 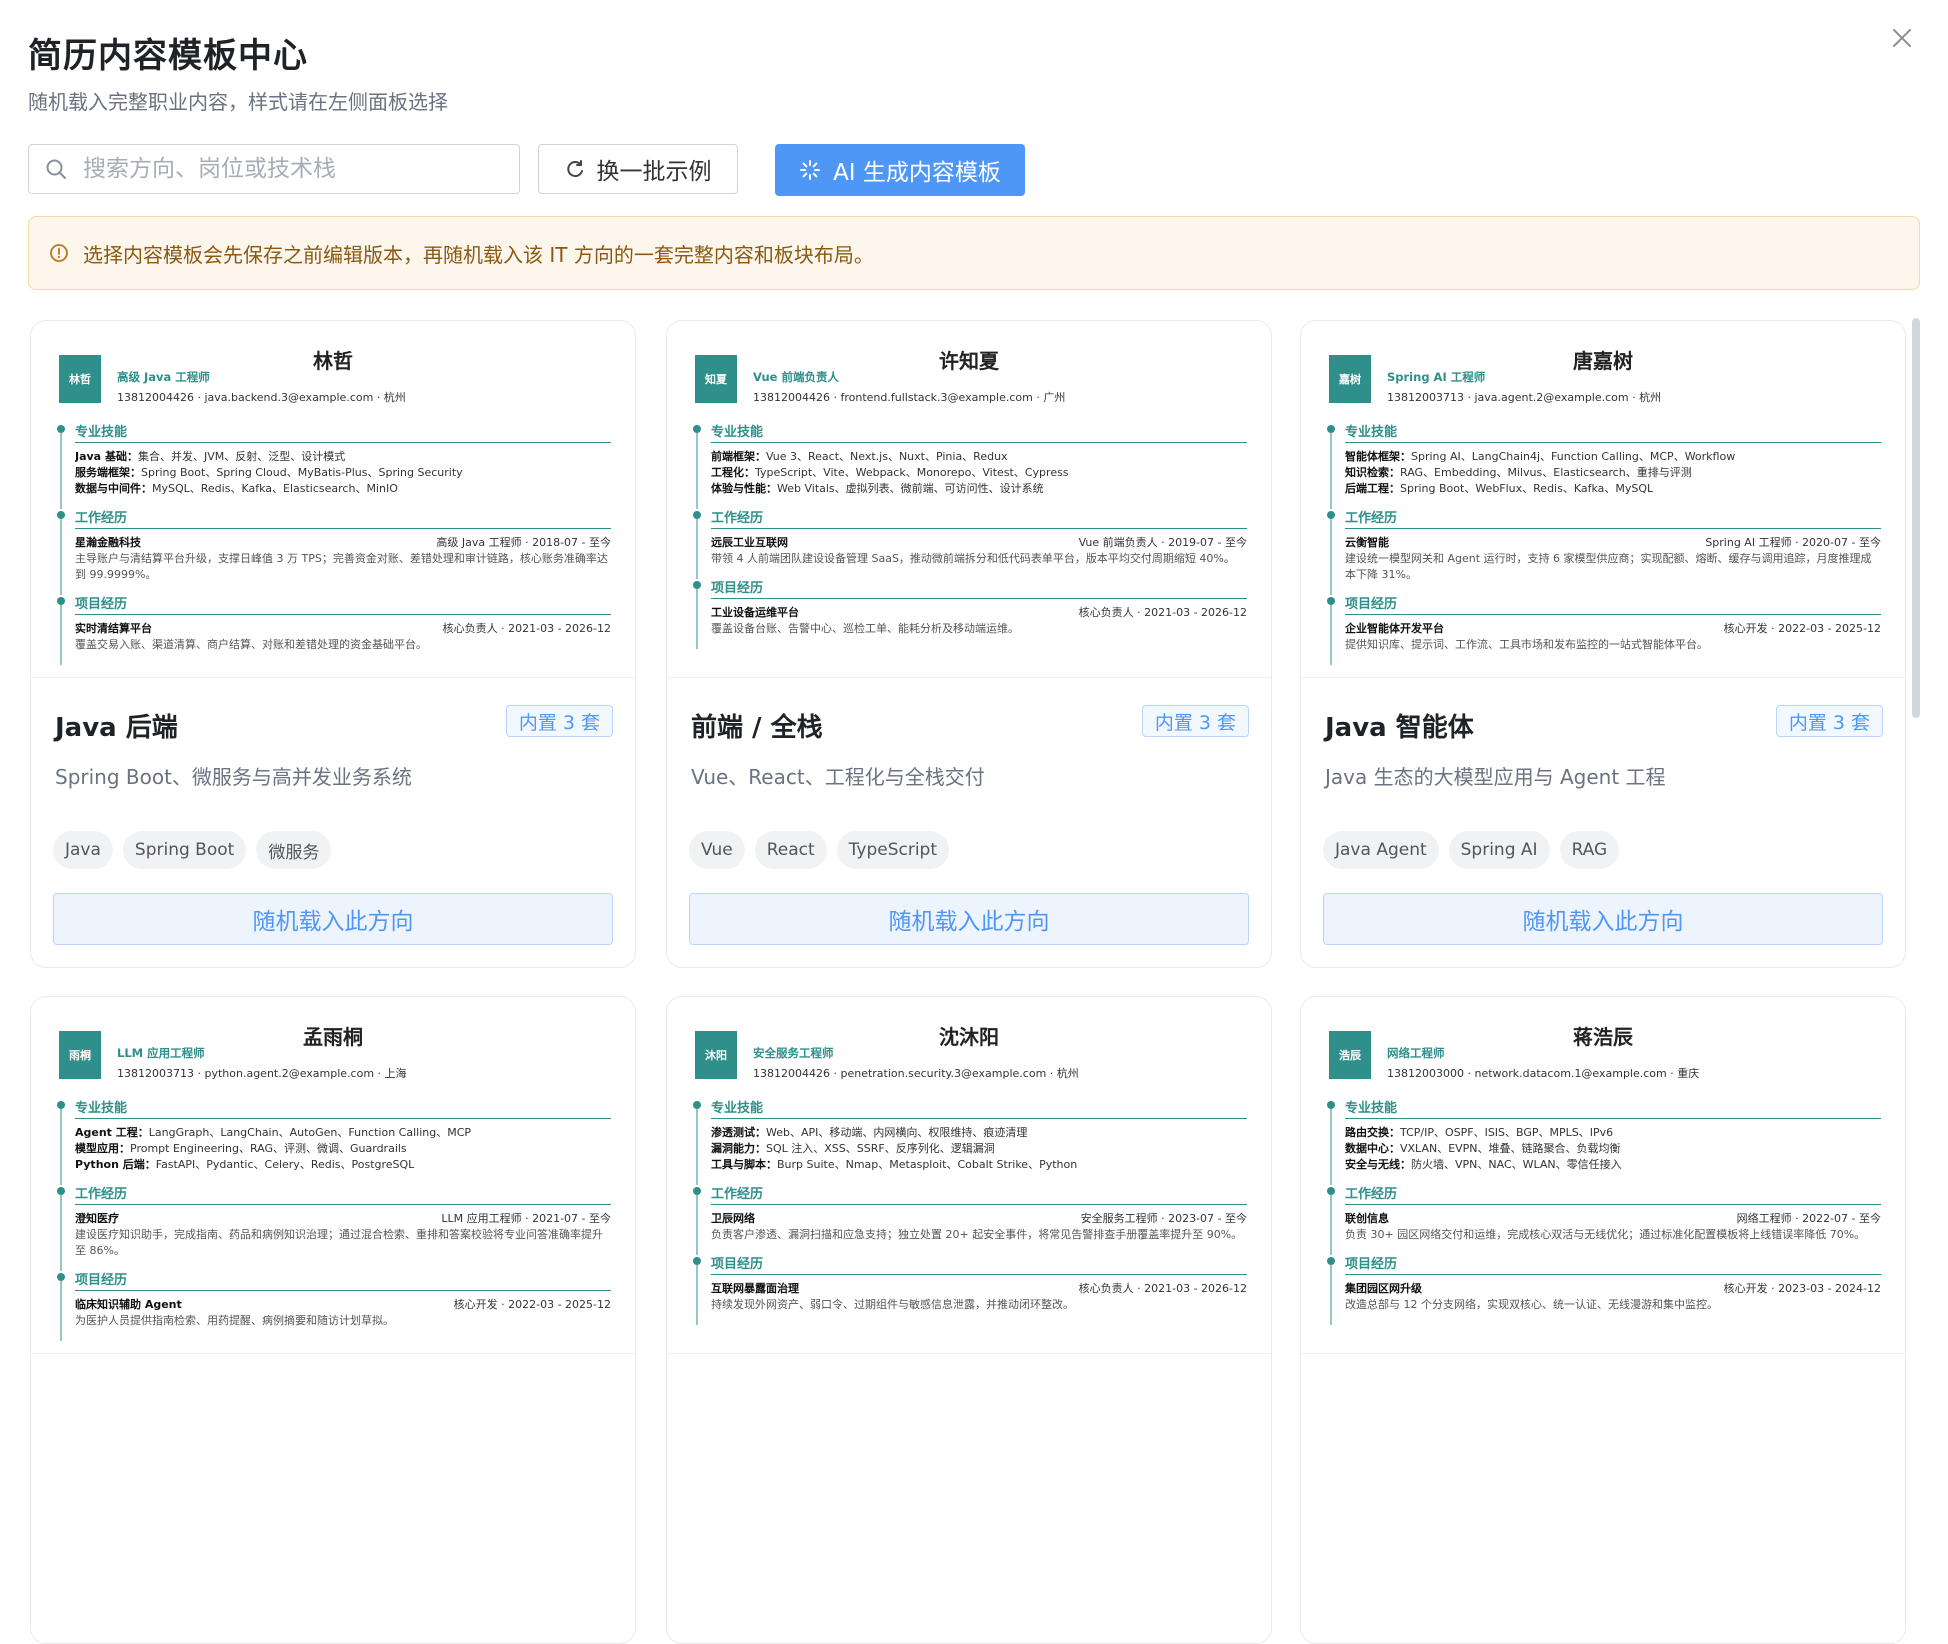 What do you see at coordinates (1808, 1218) in the screenshot?
I see `preview-job-meta: 网络工程师 · 2022-07 - 至今` at bounding box center [1808, 1218].